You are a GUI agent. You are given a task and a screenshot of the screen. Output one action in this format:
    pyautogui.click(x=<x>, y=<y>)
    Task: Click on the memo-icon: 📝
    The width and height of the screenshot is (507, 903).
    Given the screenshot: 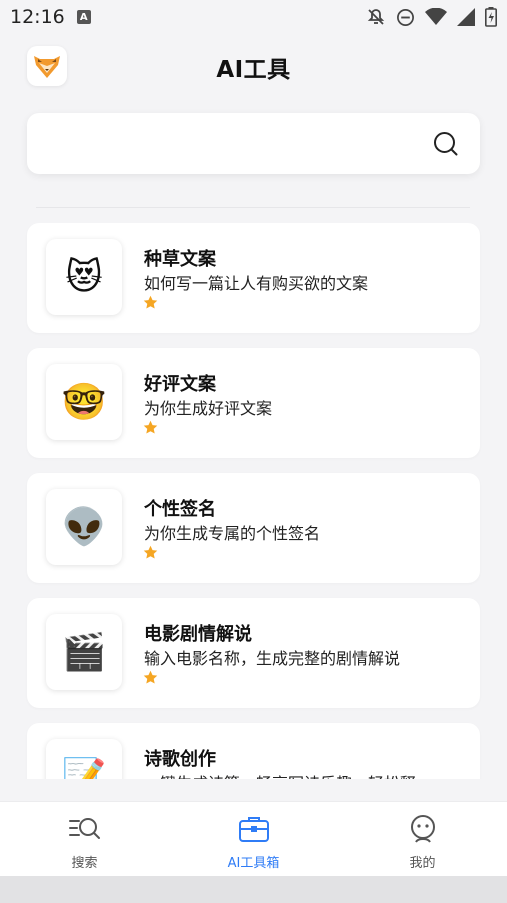 What is the action you would take?
    pyautogui.click(x=84, y=759)
    